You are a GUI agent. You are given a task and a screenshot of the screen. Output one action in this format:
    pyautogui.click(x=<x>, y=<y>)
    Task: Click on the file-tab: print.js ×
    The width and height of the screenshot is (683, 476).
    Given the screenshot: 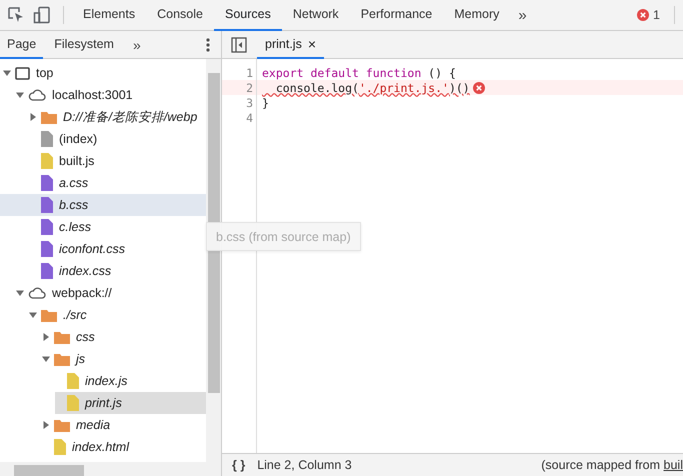 What is the action you would take?
    pyautogui.click(x=290, y=44)
    